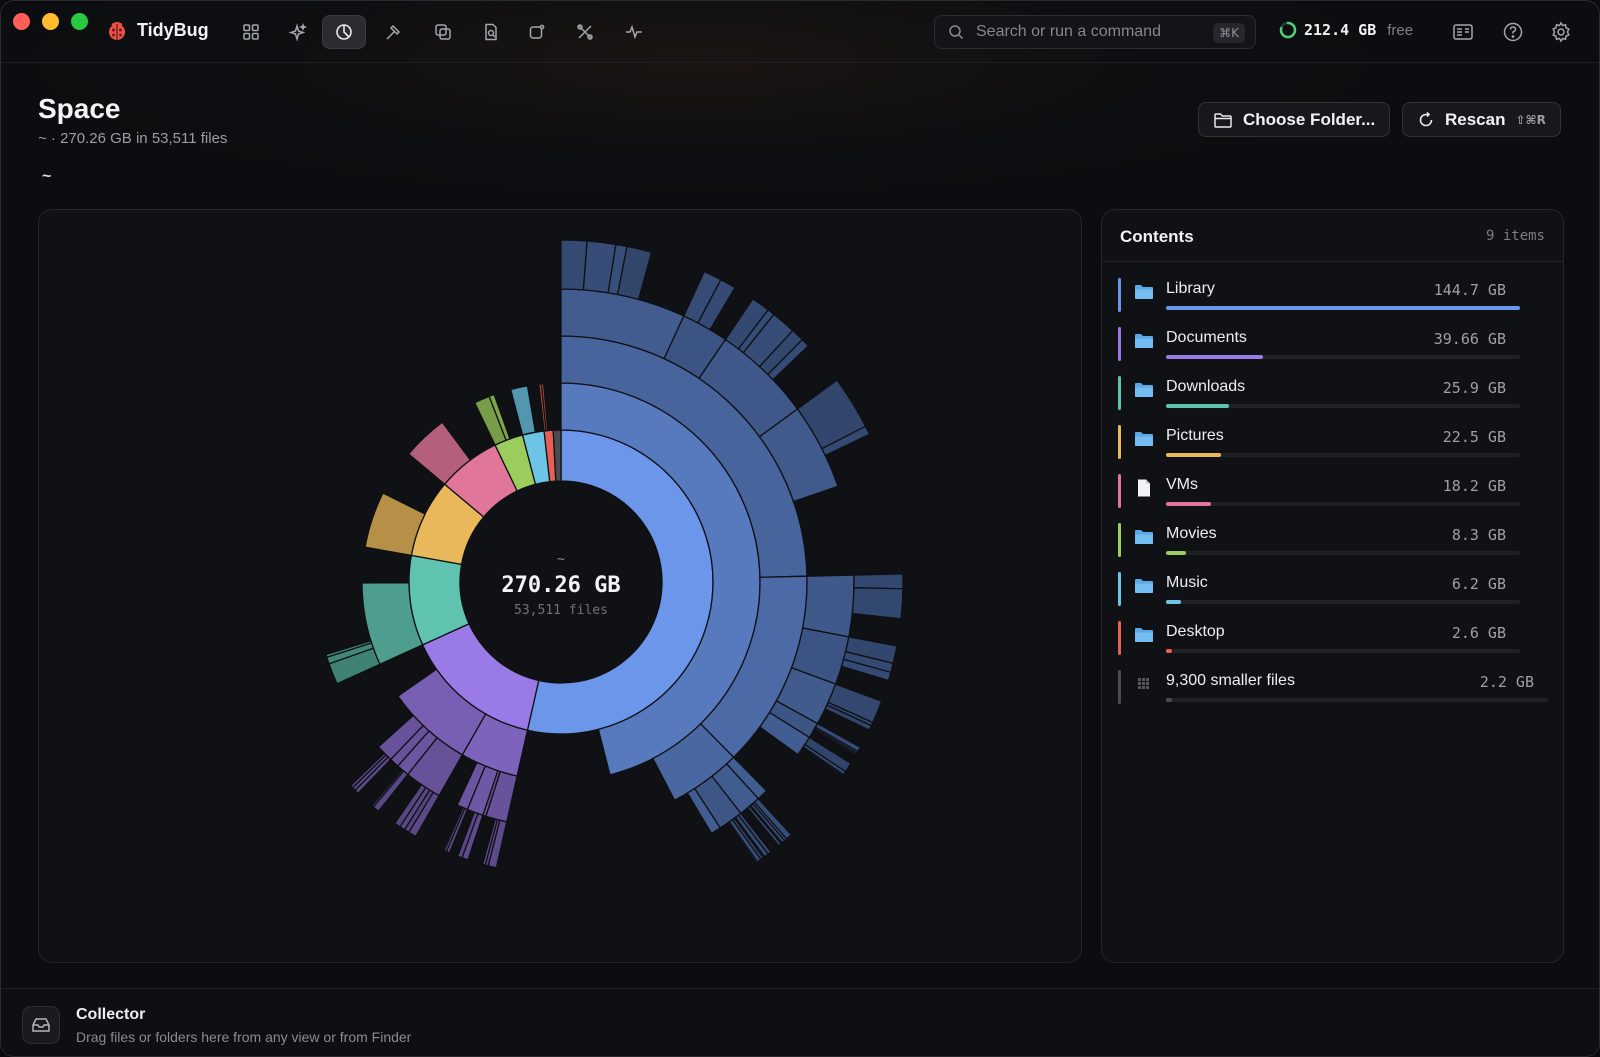  What do you see at coordinates (1561, 32) in the screenshot?
I see `settings-gear-icon` at bounding box center [1561, 32].